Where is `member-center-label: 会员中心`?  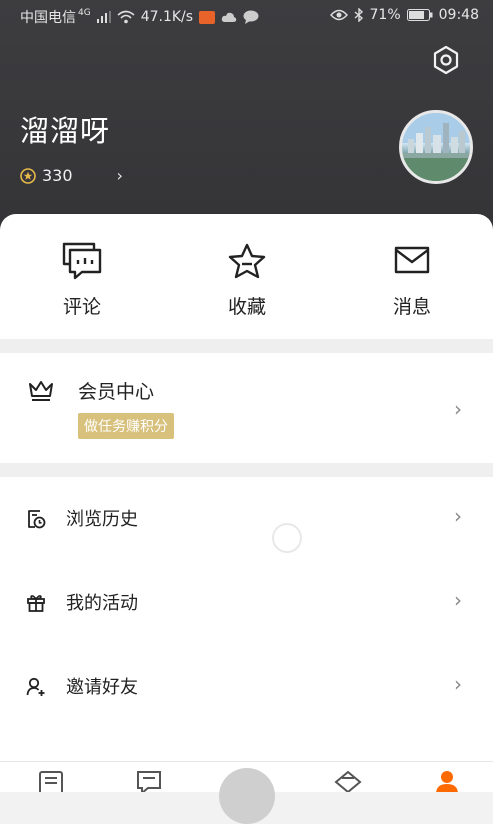 member-center-label: 会员中心 is located at coordinates (116, 392).